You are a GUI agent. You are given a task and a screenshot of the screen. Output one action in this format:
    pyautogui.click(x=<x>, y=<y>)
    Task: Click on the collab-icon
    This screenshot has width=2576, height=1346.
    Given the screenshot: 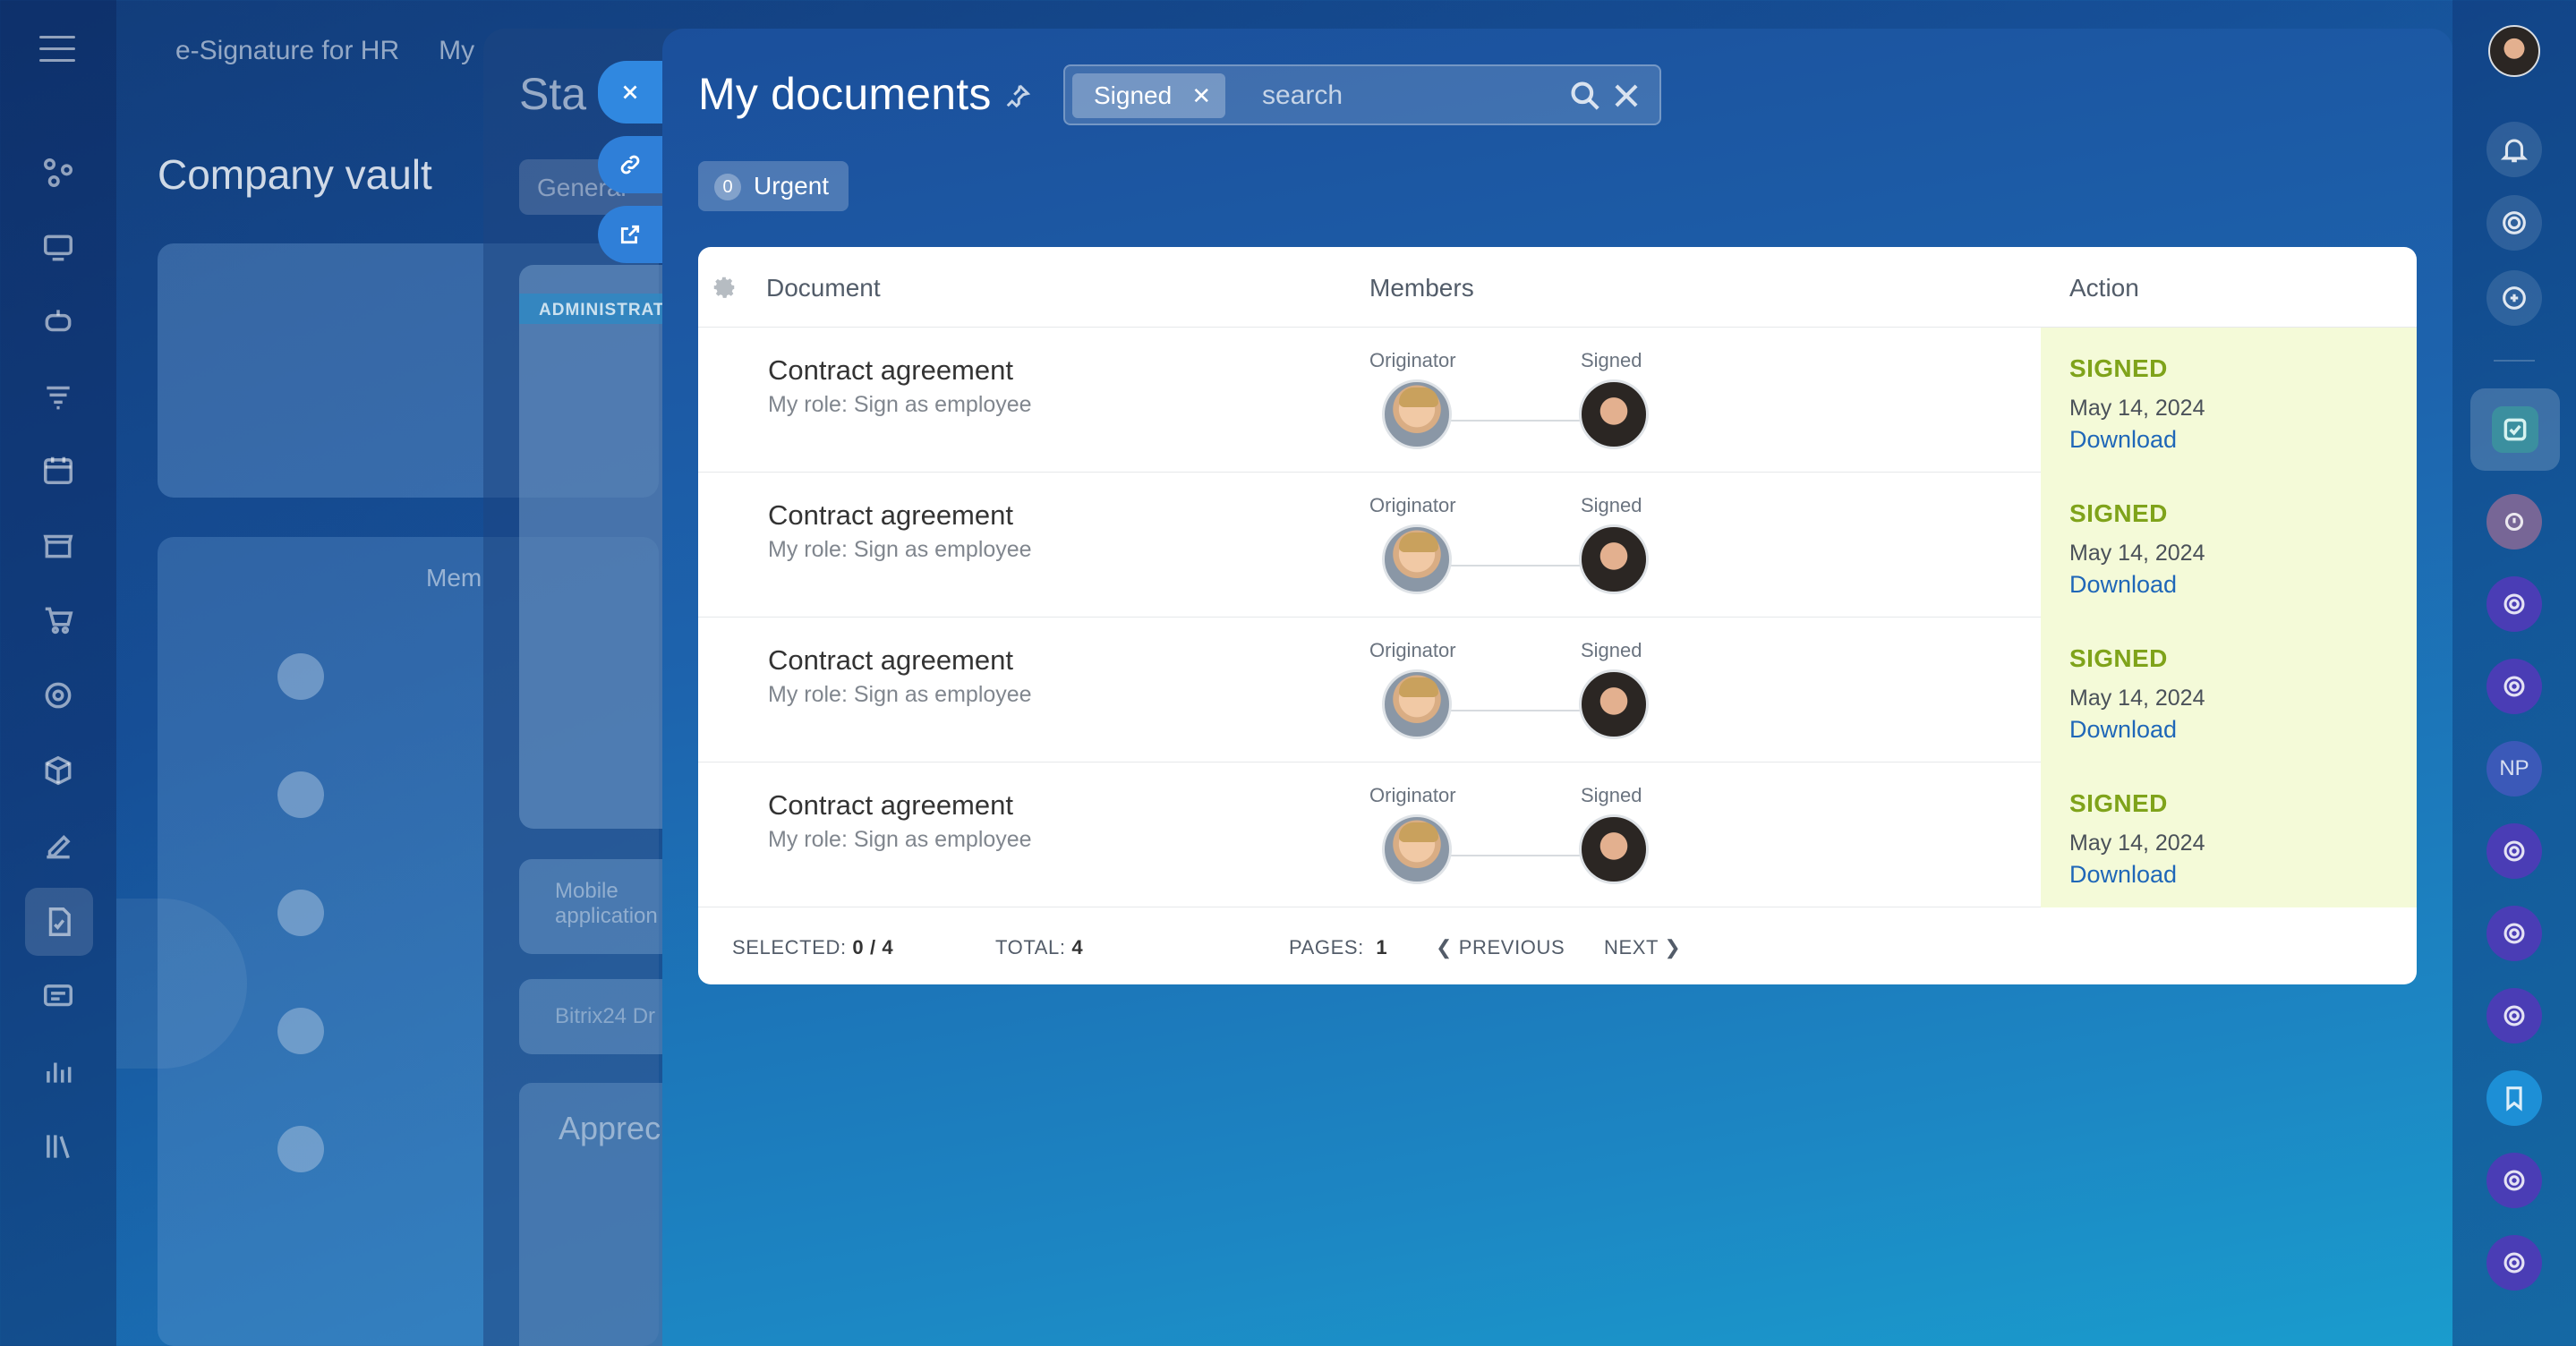 What is the action you would take?
    pyautogui.click(x=58, y=248)
    